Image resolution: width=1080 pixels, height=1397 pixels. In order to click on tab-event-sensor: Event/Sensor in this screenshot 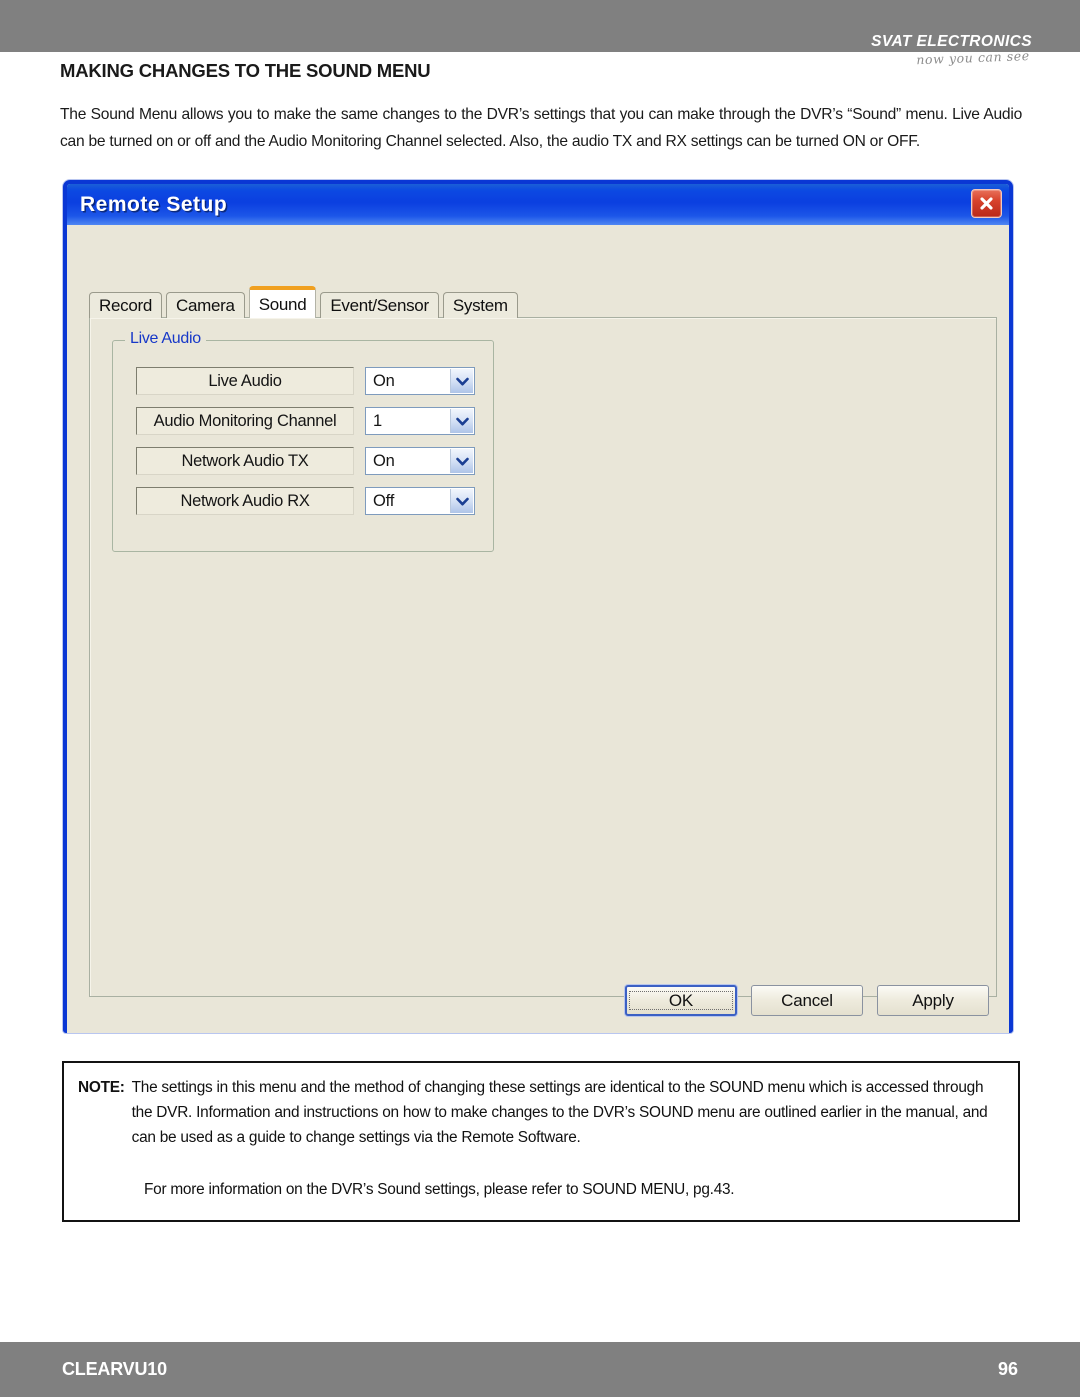, I will do `click(379, 305)`.